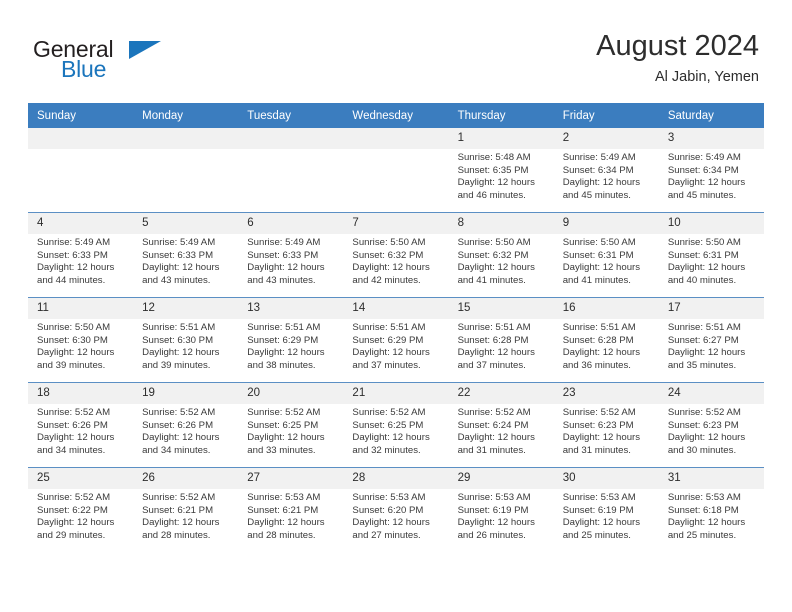 The width and height of the screenshot is (792, 612). What do you see at coordinates (711, 393) in the screenshot?
I see `day-number: 24` at bounding box center [711, 393].